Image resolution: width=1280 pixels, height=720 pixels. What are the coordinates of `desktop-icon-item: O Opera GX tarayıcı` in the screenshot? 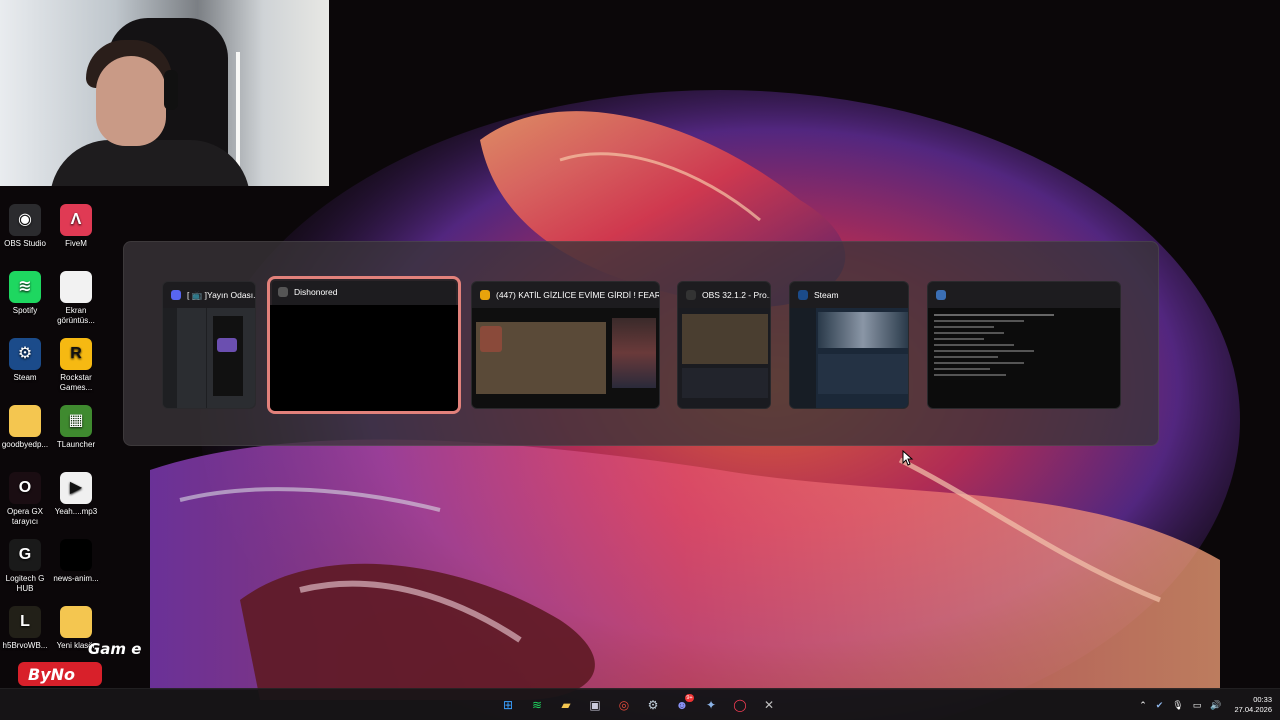 It's located at (25, 499).